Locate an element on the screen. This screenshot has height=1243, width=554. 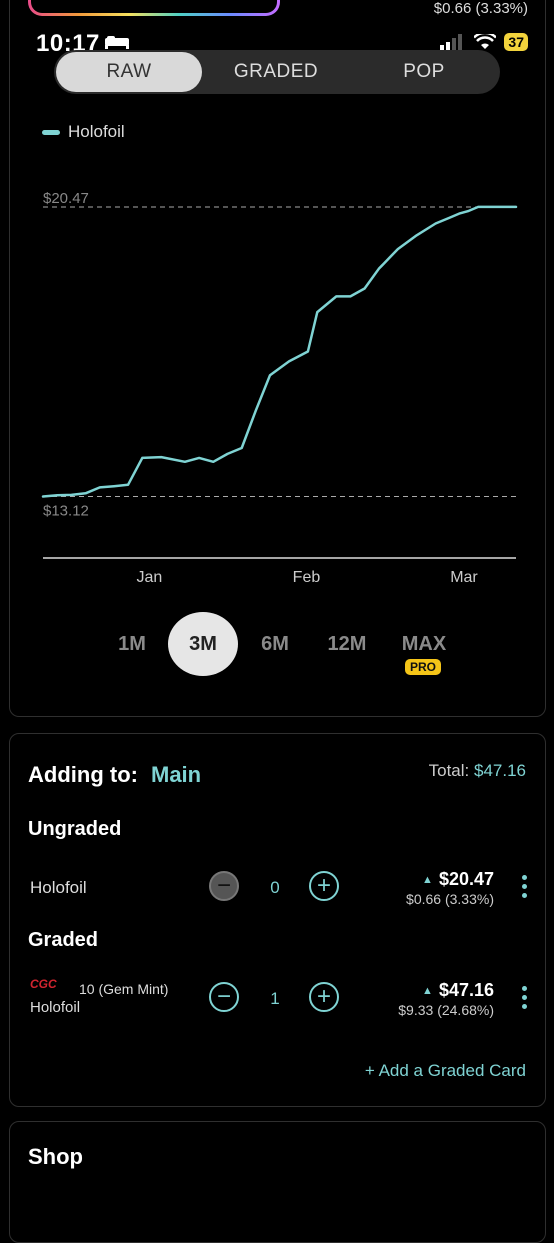
shop-card is located at coordinates (277, 1182).